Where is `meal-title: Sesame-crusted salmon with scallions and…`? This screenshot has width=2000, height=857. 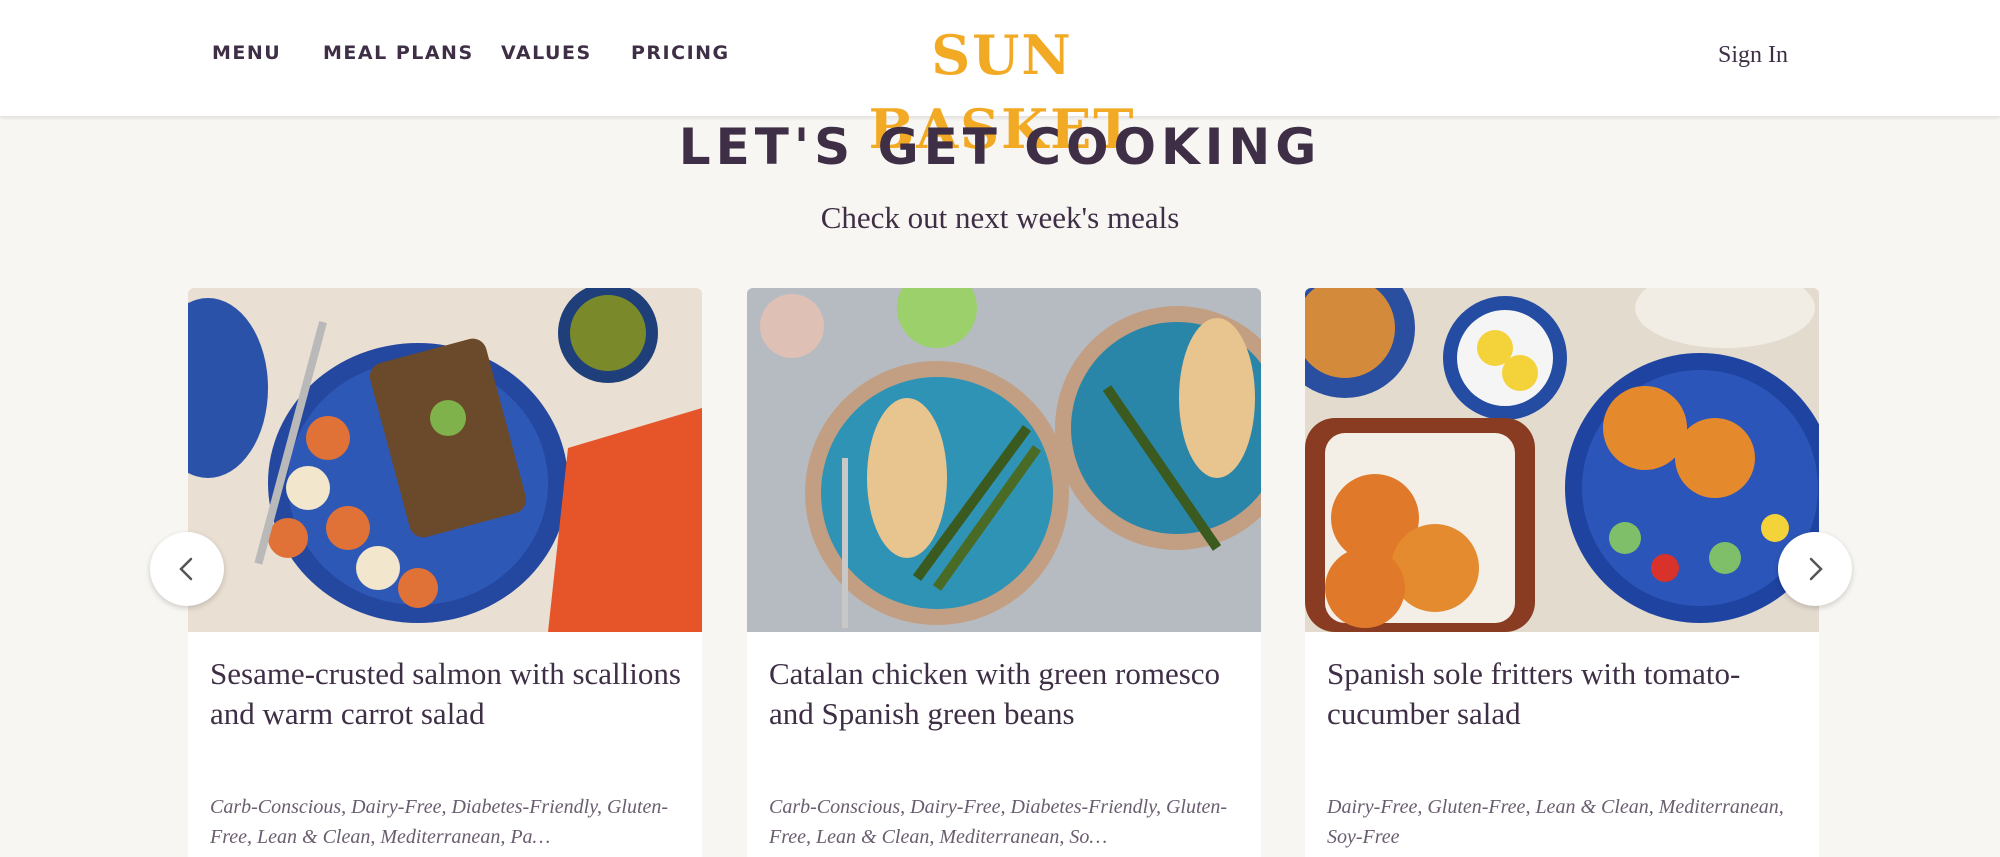
meal-title: Sesame-crusted salmon with scallions and… is located at coordinates (450, 694).